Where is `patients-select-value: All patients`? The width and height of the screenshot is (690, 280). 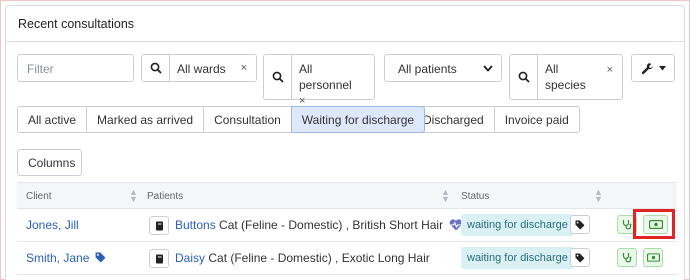
patients-select-value: All patients is located at coordinates (427, 69).